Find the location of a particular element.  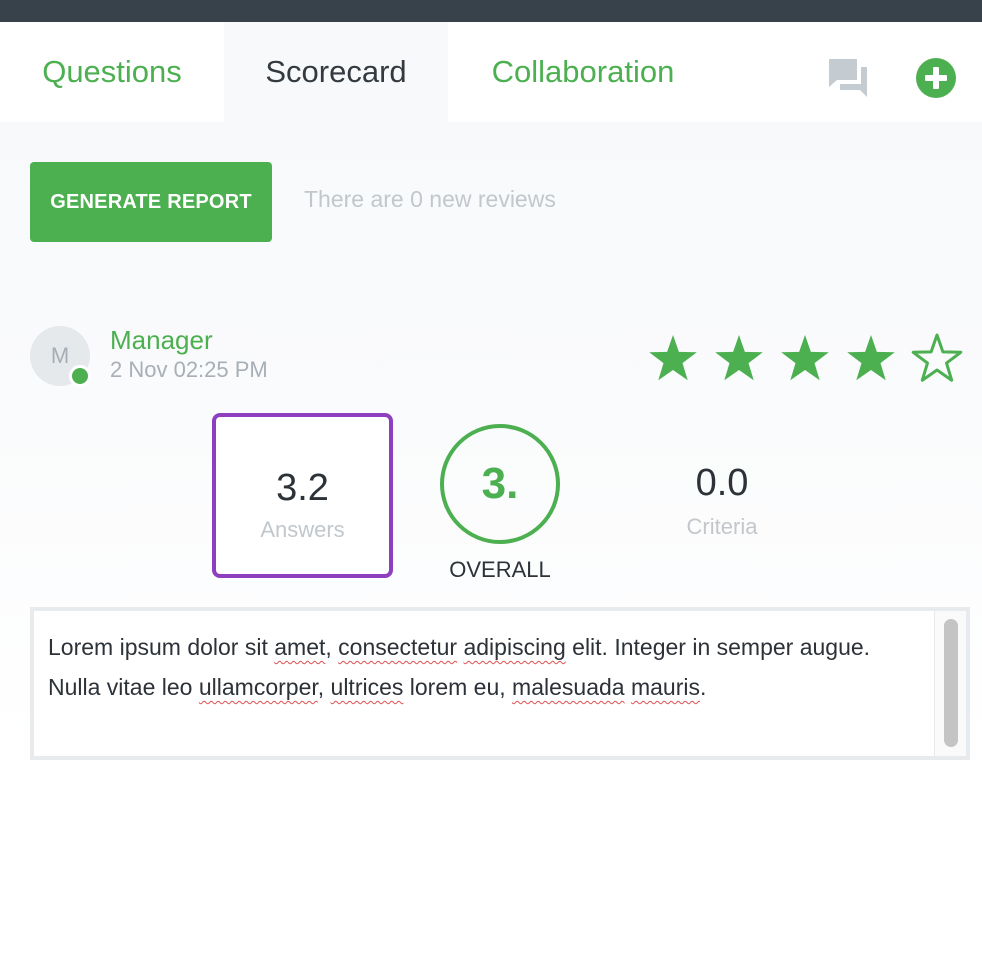

review-date: 2 Nov 02:25 PM is located at coordinates (189, 369).